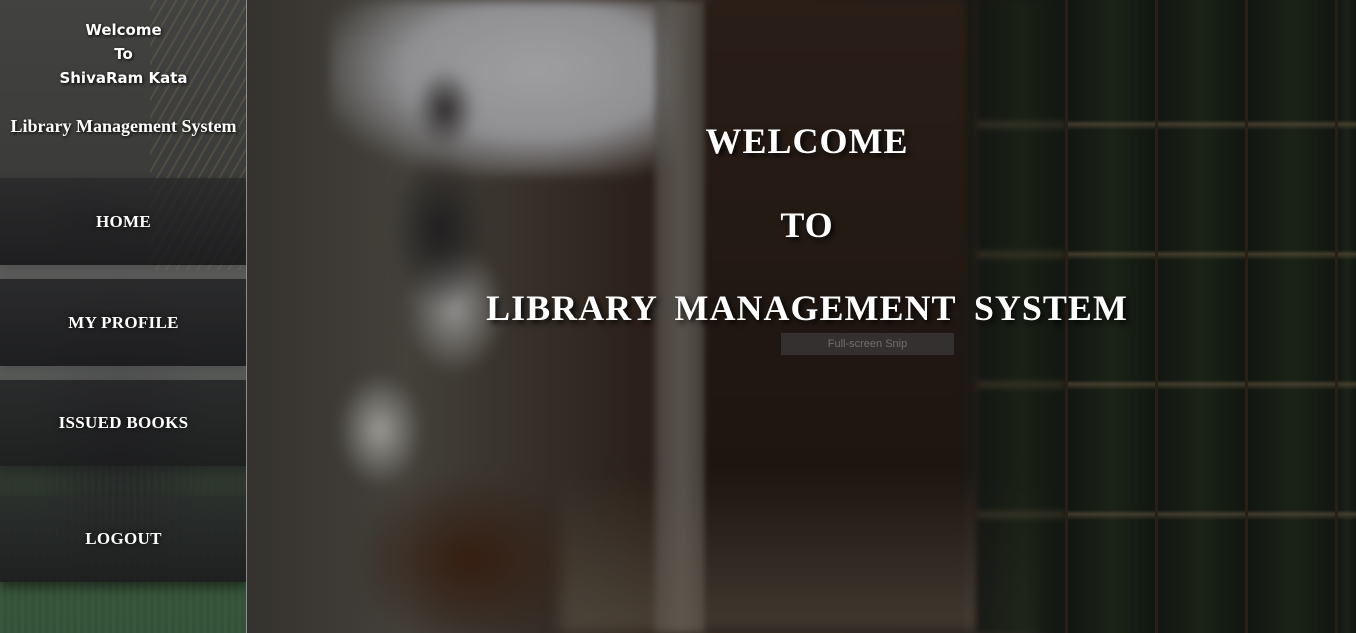 The height and width of the screenshot is (633, 1356). I want to click on welcome-line: To, so click(123, 54).